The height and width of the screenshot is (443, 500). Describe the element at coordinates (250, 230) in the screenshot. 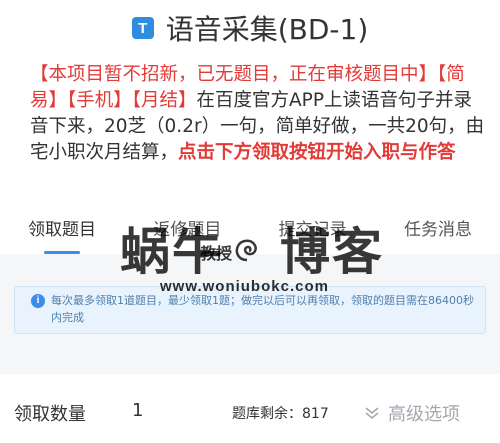

I see `tab-bar: 领取题目 返修题目 提交记录 任务消息` at that location.